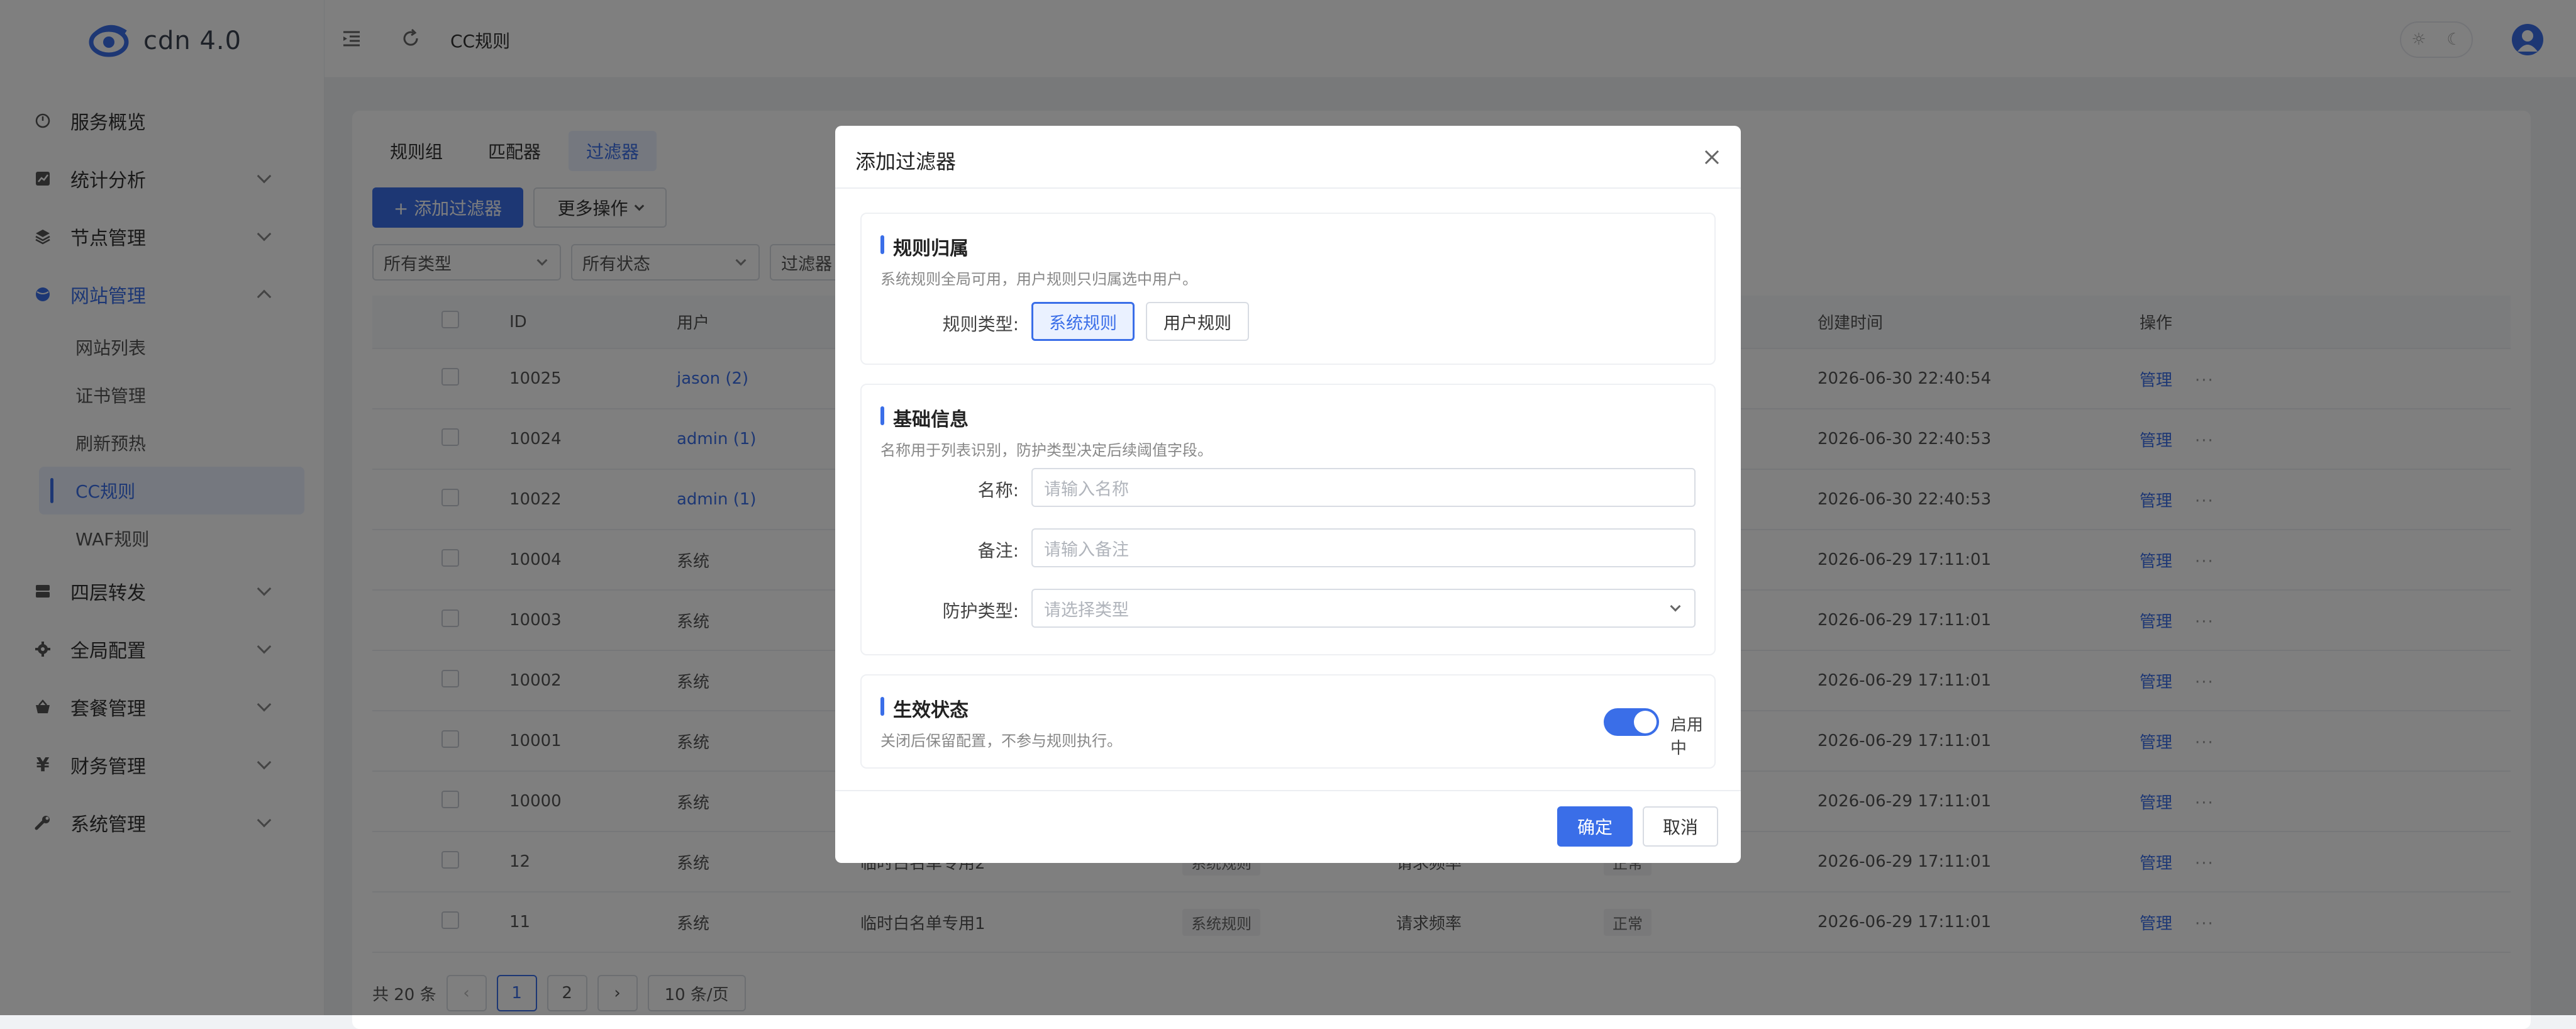  Describe the element at coordinates (1363, 547) in the screenshot. I see `remark-input: 请输入备注` at that location.